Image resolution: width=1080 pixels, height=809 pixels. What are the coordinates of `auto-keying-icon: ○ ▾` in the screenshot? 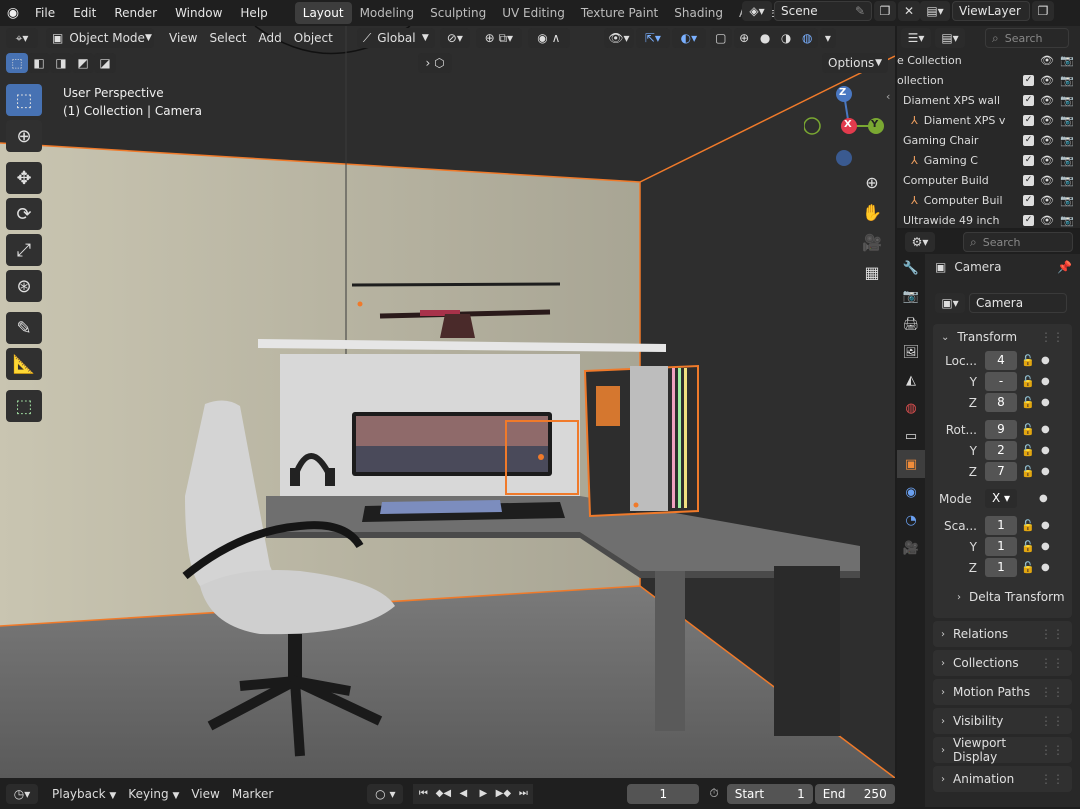 It's located at (385, 793).